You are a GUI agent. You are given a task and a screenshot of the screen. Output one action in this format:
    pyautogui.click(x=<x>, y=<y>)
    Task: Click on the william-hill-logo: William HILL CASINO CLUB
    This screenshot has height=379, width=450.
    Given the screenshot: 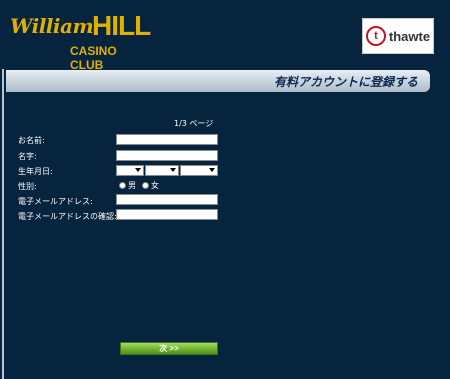 What is the action you would take?
    pyautogui.click(x=80, y=41)
    